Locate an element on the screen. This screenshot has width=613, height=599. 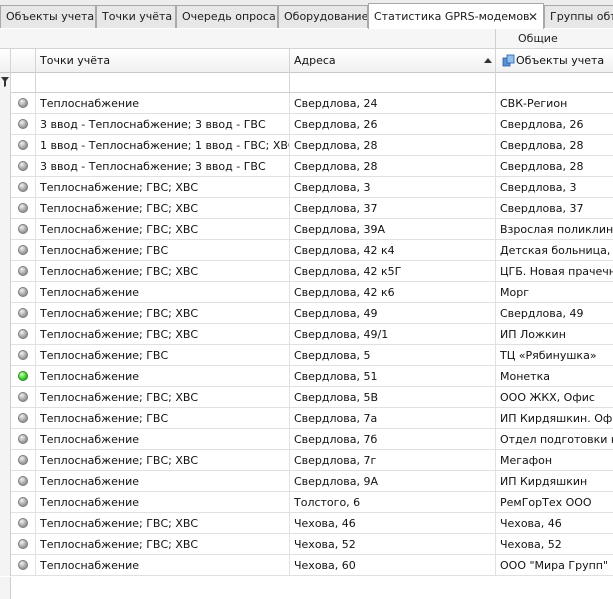
header-indicator is located at coordinates (5, 61).